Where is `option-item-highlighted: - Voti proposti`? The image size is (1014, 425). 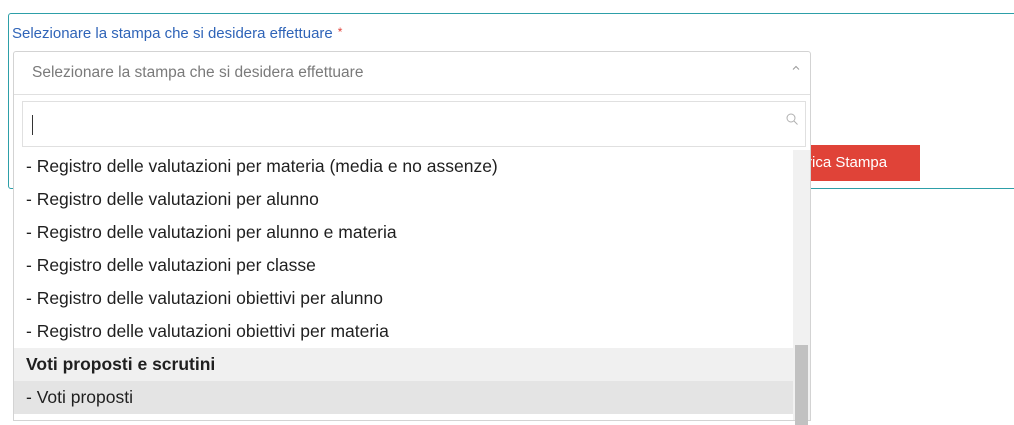 option-item-highlighted: - Voti proposti is located at coordinates (404, 397).